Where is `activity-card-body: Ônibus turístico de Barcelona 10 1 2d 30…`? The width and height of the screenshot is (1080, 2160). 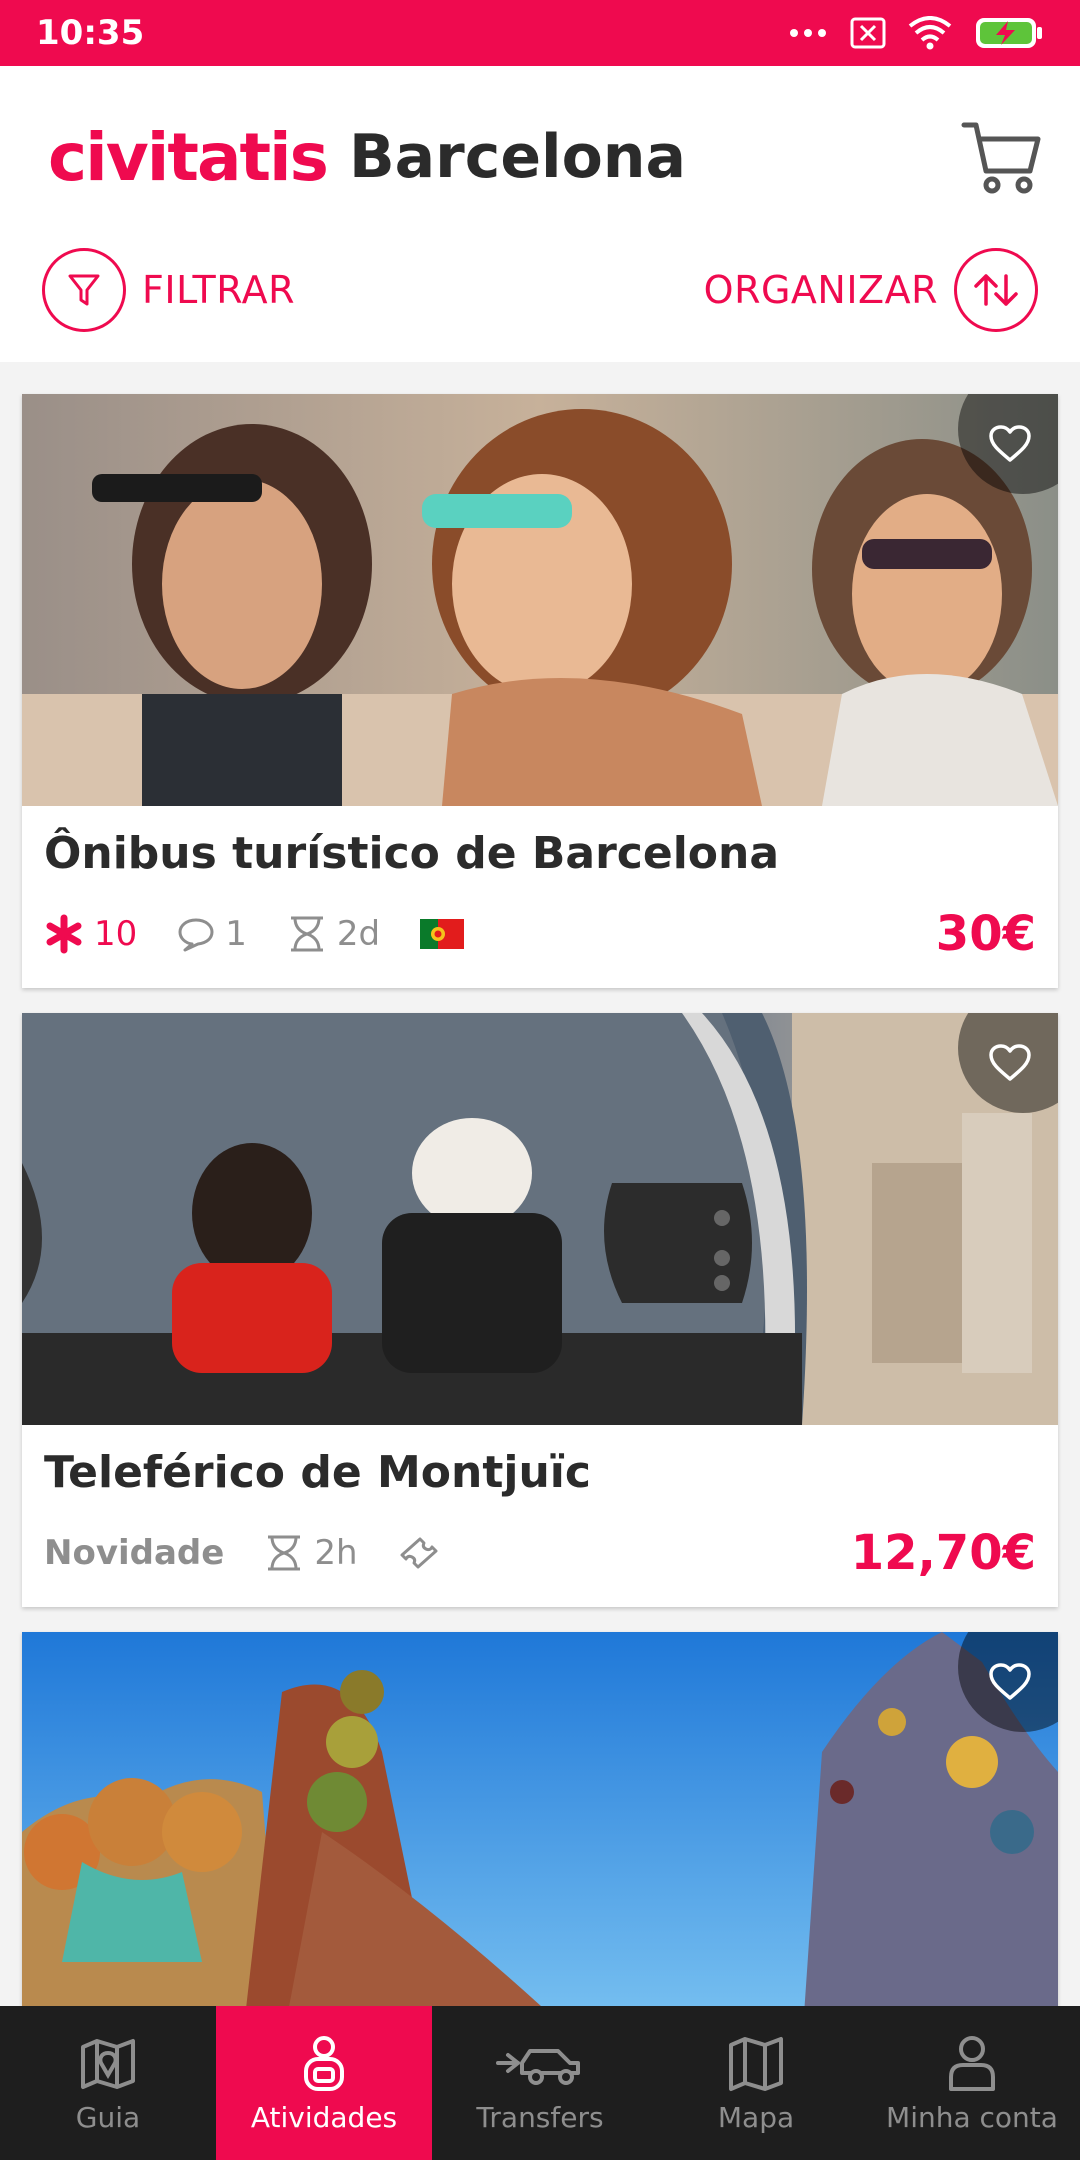 activity-card-body: Ônibus turístico de Barcelona 10 1 2d 30… is located at coordinates (540, 897).